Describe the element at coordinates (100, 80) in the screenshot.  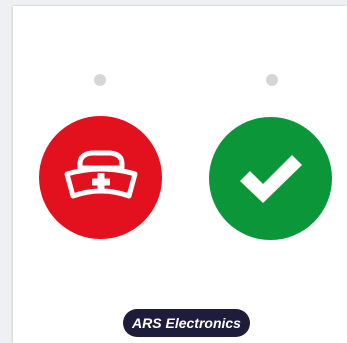
I see `nurse-indicator-light` at that location.